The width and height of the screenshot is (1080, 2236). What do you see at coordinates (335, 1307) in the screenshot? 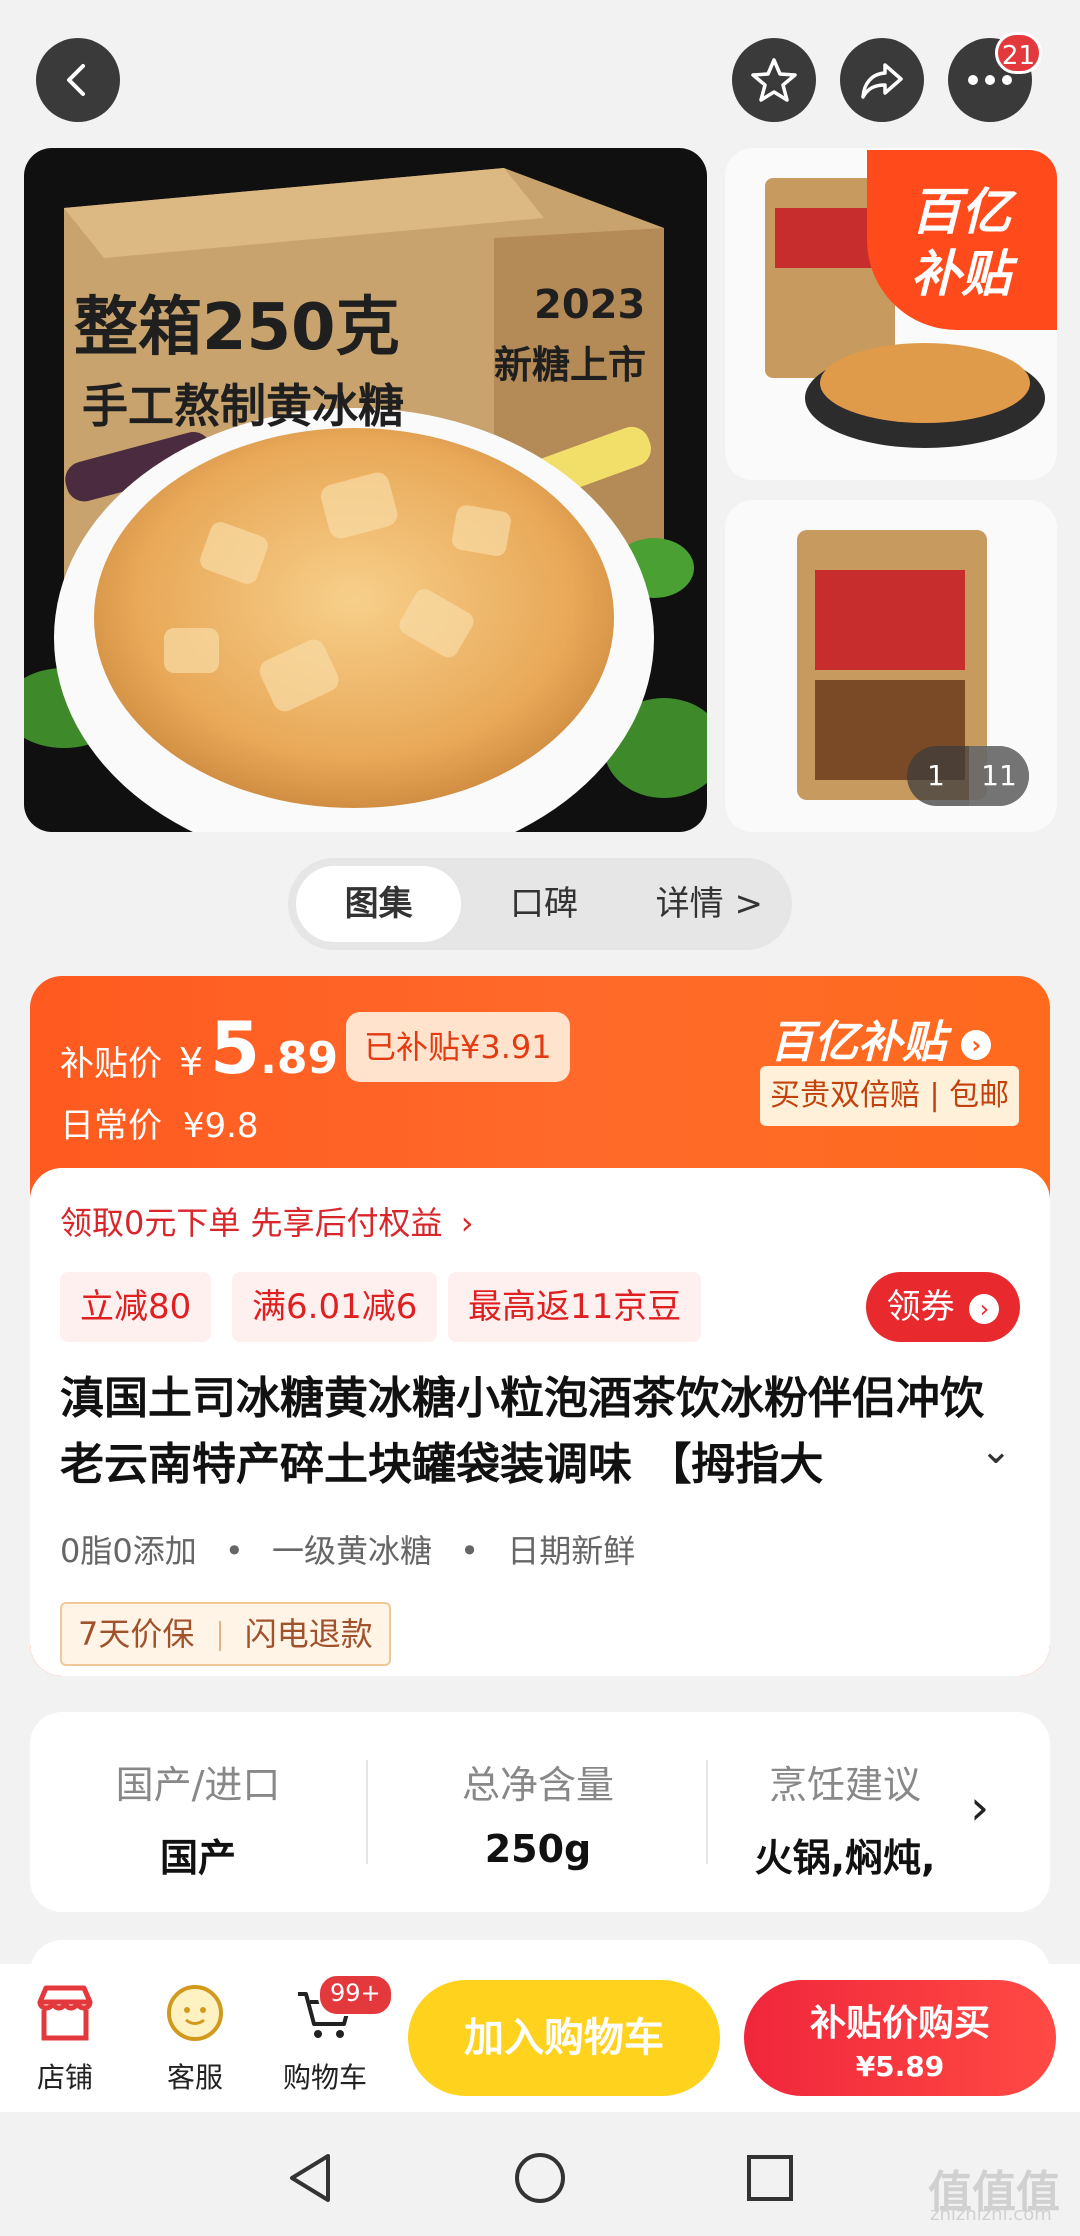
I see `promo-chip-threshold: 满6.01减6` at bounding box center [335, 1307].